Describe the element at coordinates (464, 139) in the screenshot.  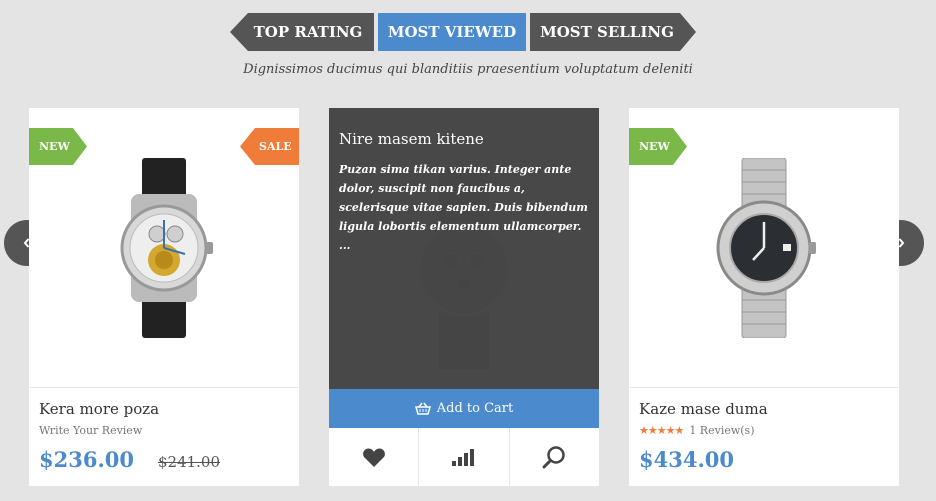
I see `product-name: Nire masem kitene` at that location.